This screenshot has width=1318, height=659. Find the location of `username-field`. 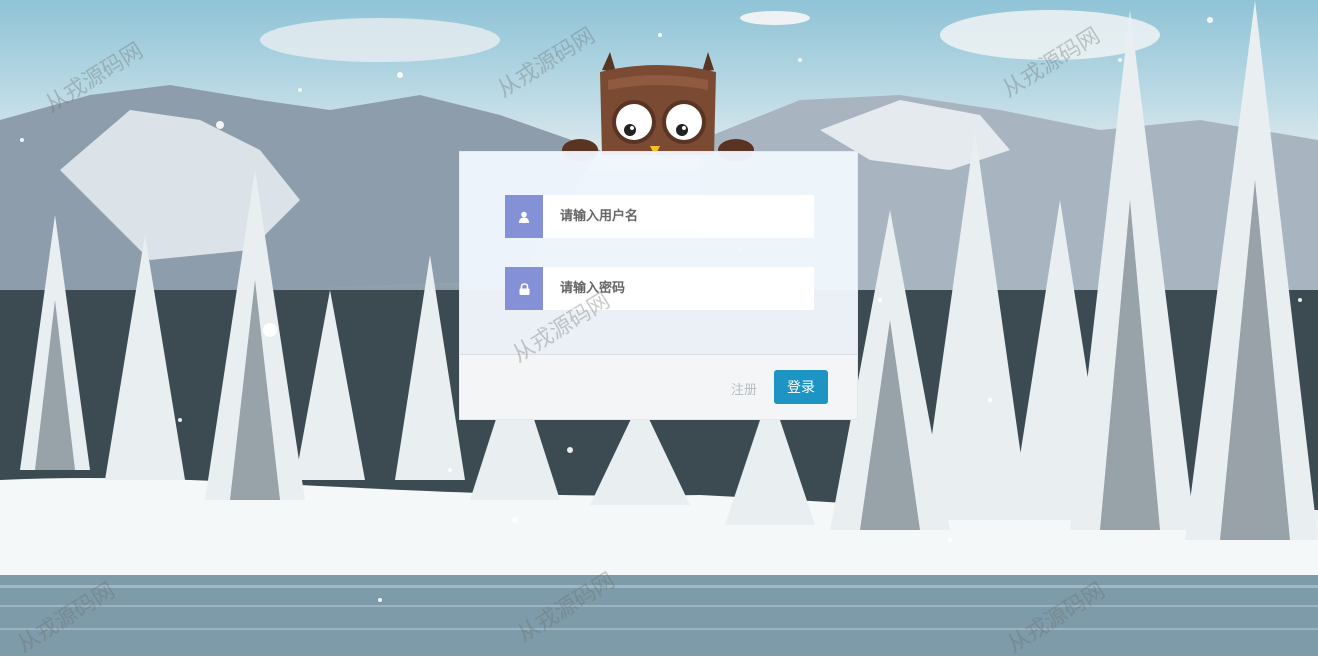

username-field is located at coordinates (659, 216).